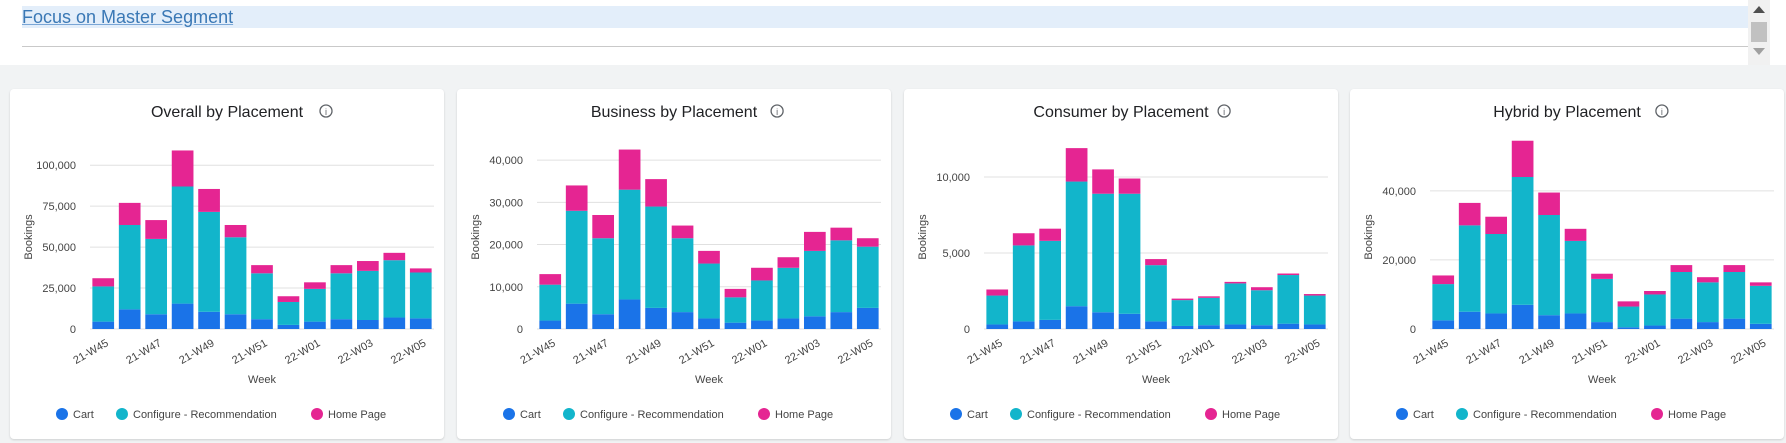 The image size is (1786, 443). What do you see at coordinates (1628, 304) in the screenshot?
I see `bar-home-page-21-W52` at bounding box center [1628, 304].